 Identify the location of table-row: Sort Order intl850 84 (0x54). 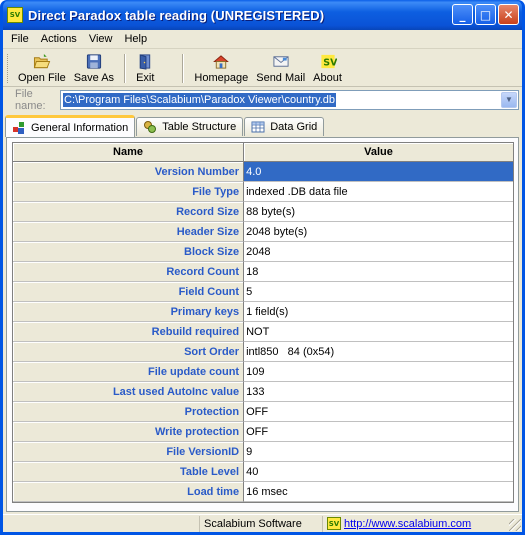
(263, 352).